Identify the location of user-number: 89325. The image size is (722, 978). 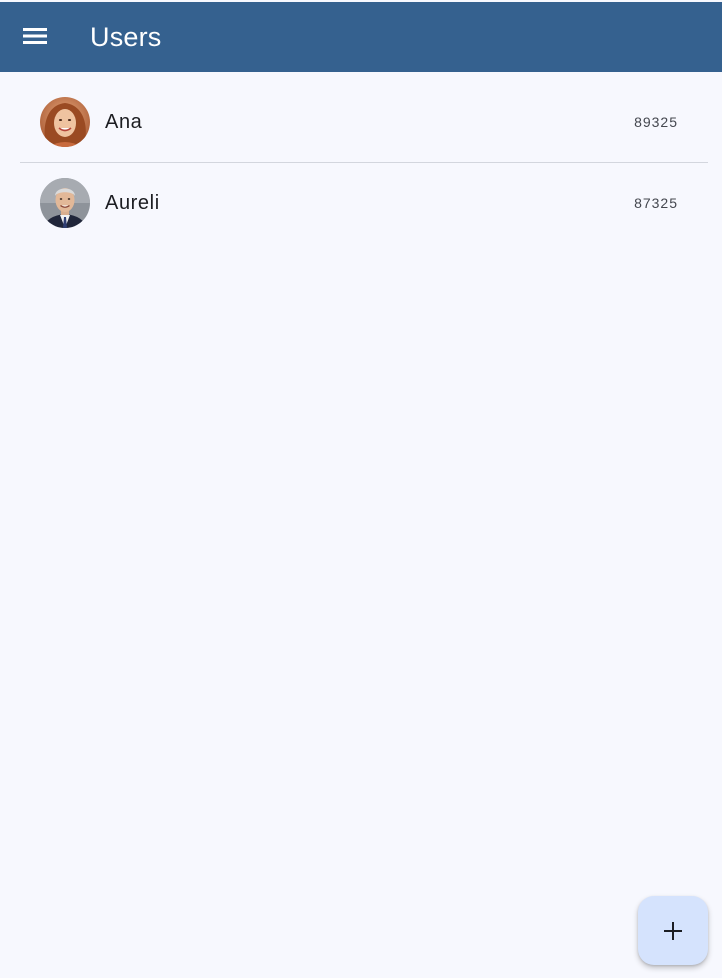
(656, 122).